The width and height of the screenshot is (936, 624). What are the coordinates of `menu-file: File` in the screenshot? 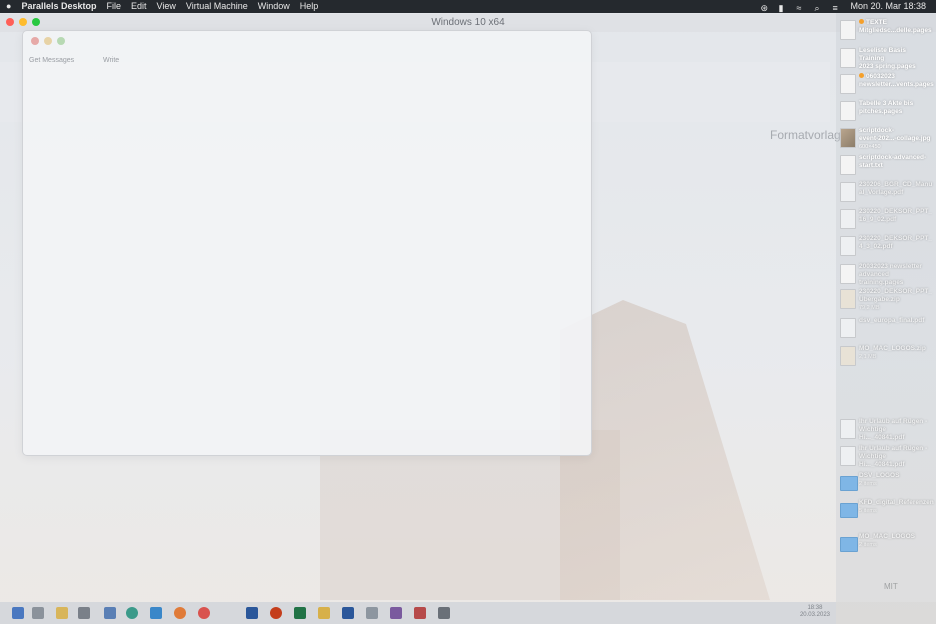 It's located at (113, 6).